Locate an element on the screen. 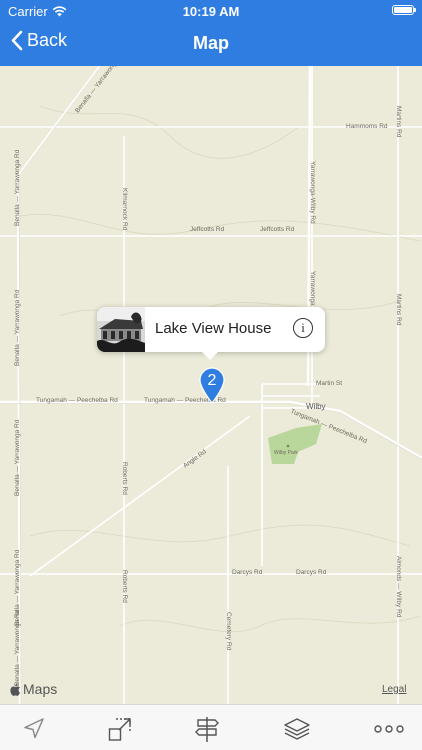 Image resolution: width=422 pixels, height=750 pixels. place-callout: Lake View House i is located at coordinates (211, 333).